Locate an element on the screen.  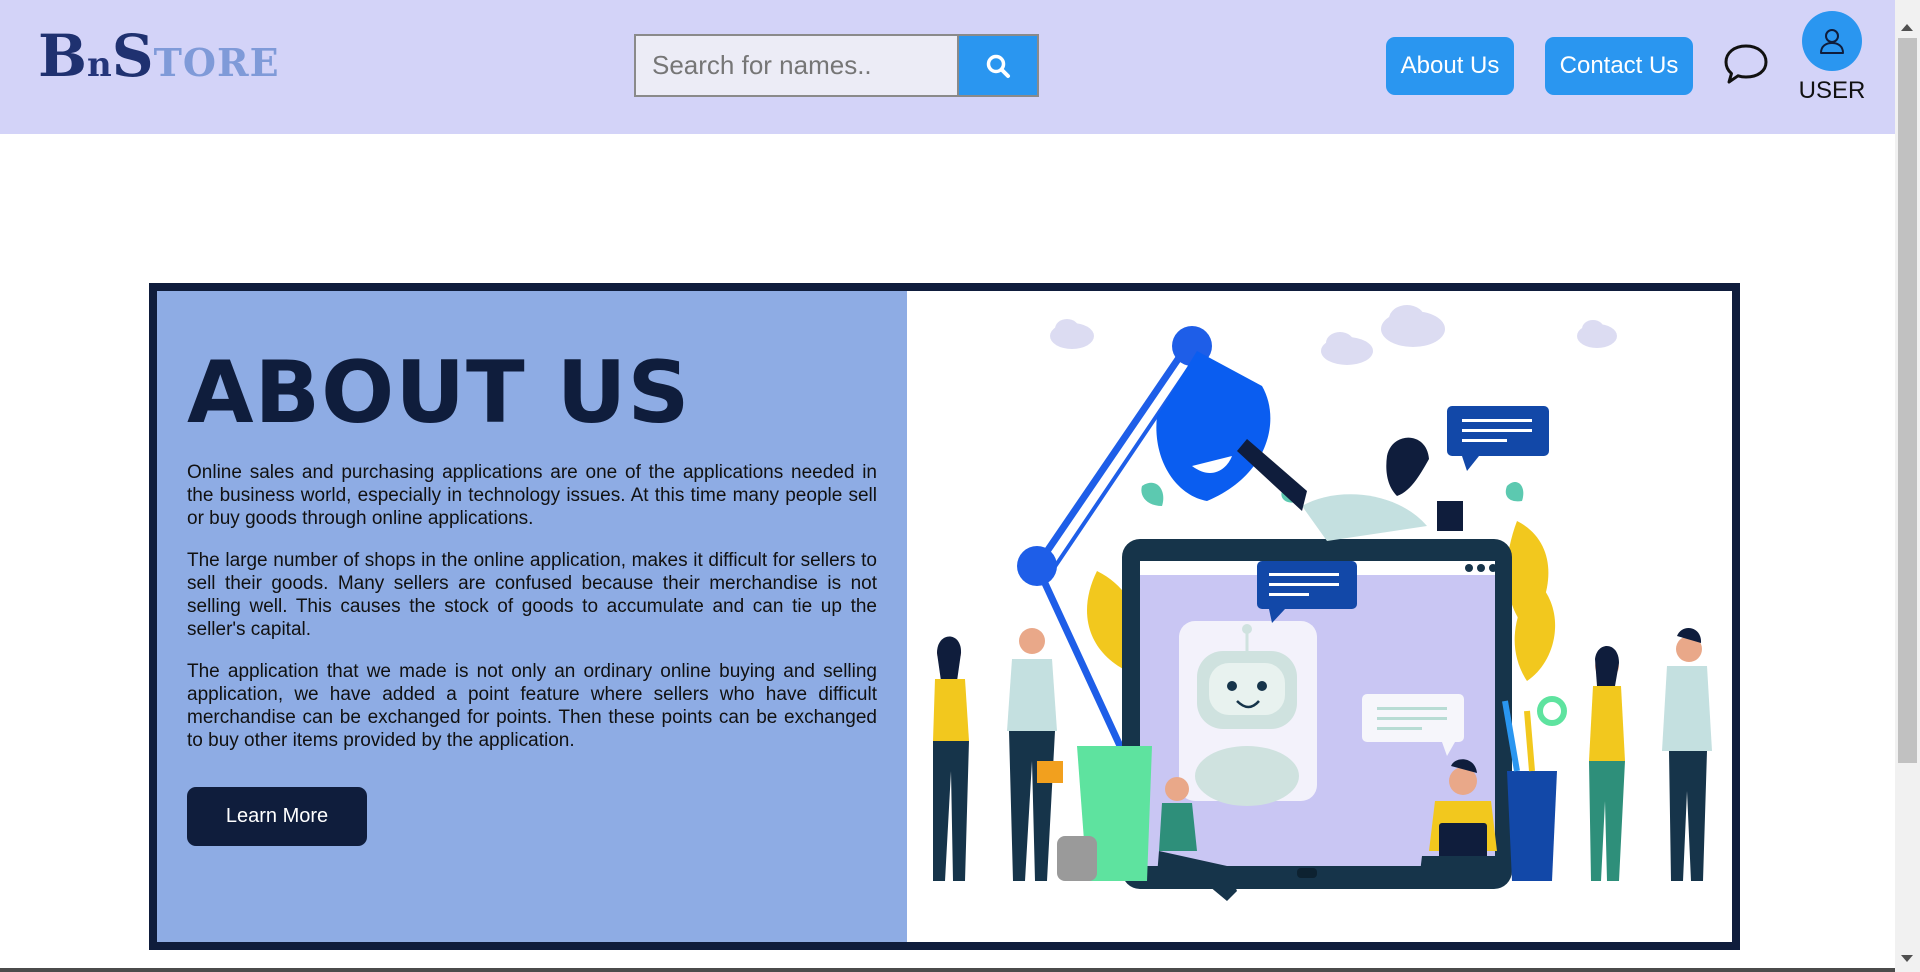
site-header: B n S TORE About Us Contact Us USER is located at coordinates (947, 67).